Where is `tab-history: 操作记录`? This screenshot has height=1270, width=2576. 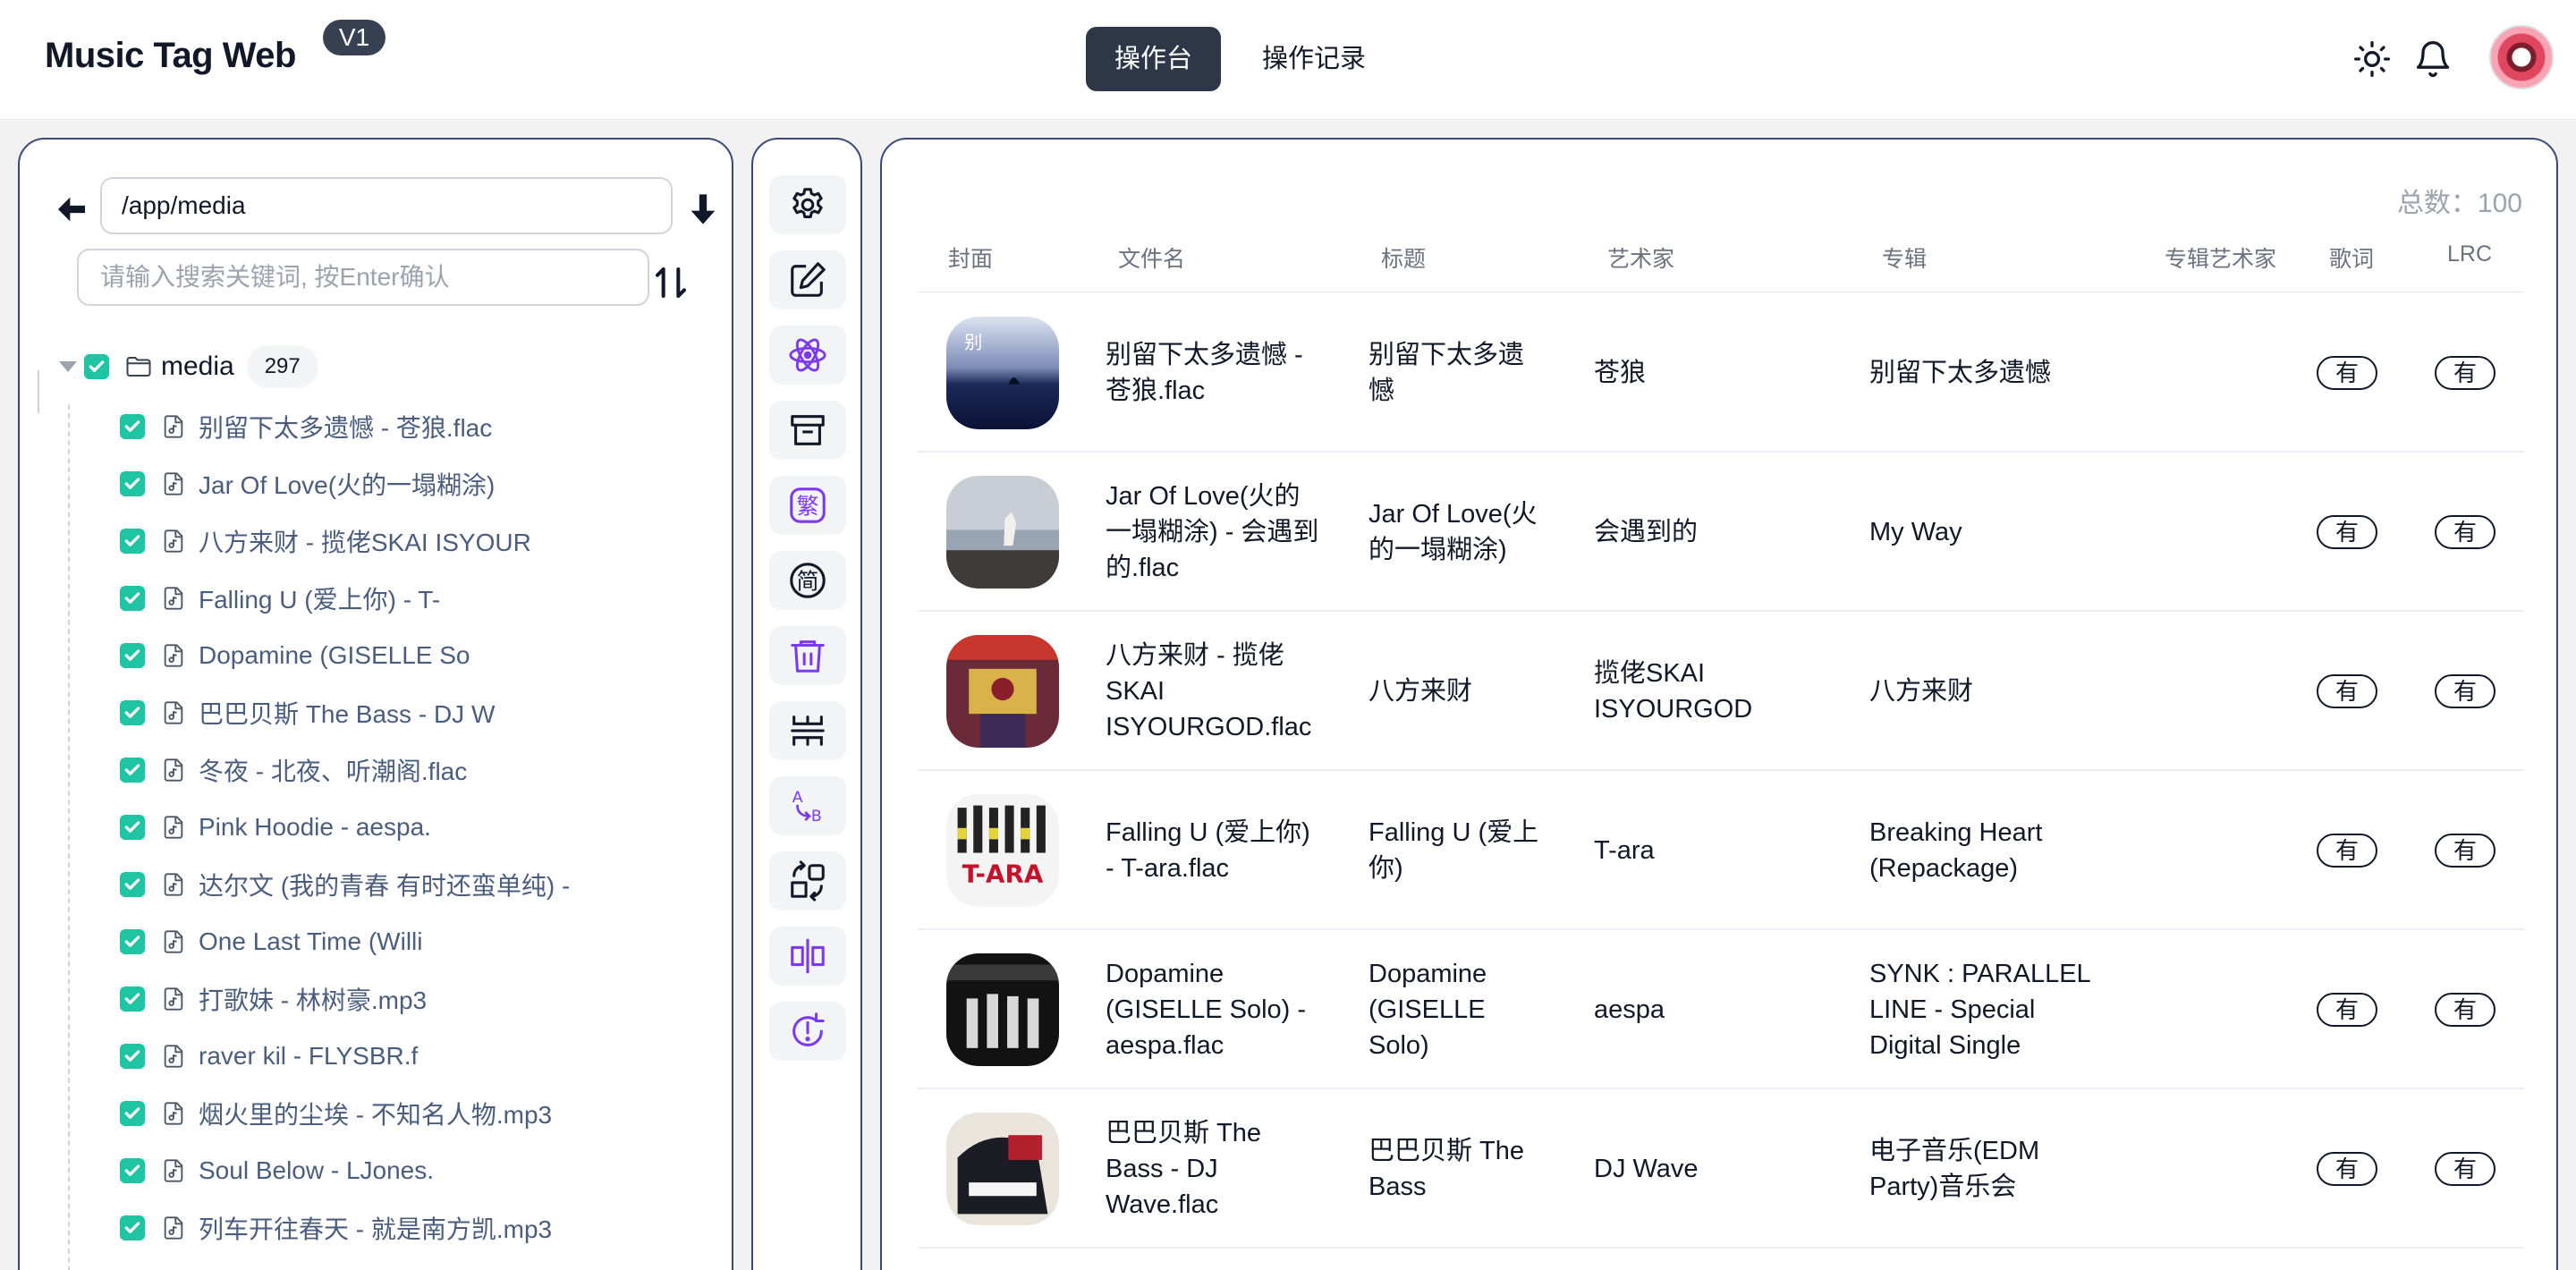 tab-history: 操作记录 is located at coordinates (1313, 59).